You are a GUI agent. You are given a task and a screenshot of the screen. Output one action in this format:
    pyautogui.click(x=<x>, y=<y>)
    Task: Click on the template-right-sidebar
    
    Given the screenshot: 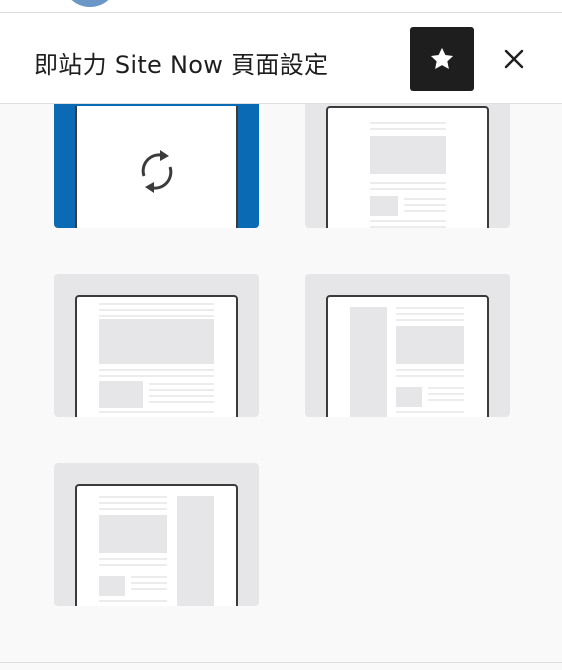 What is the action you would take?
    pyautogui.click(x=156, y=534)
    